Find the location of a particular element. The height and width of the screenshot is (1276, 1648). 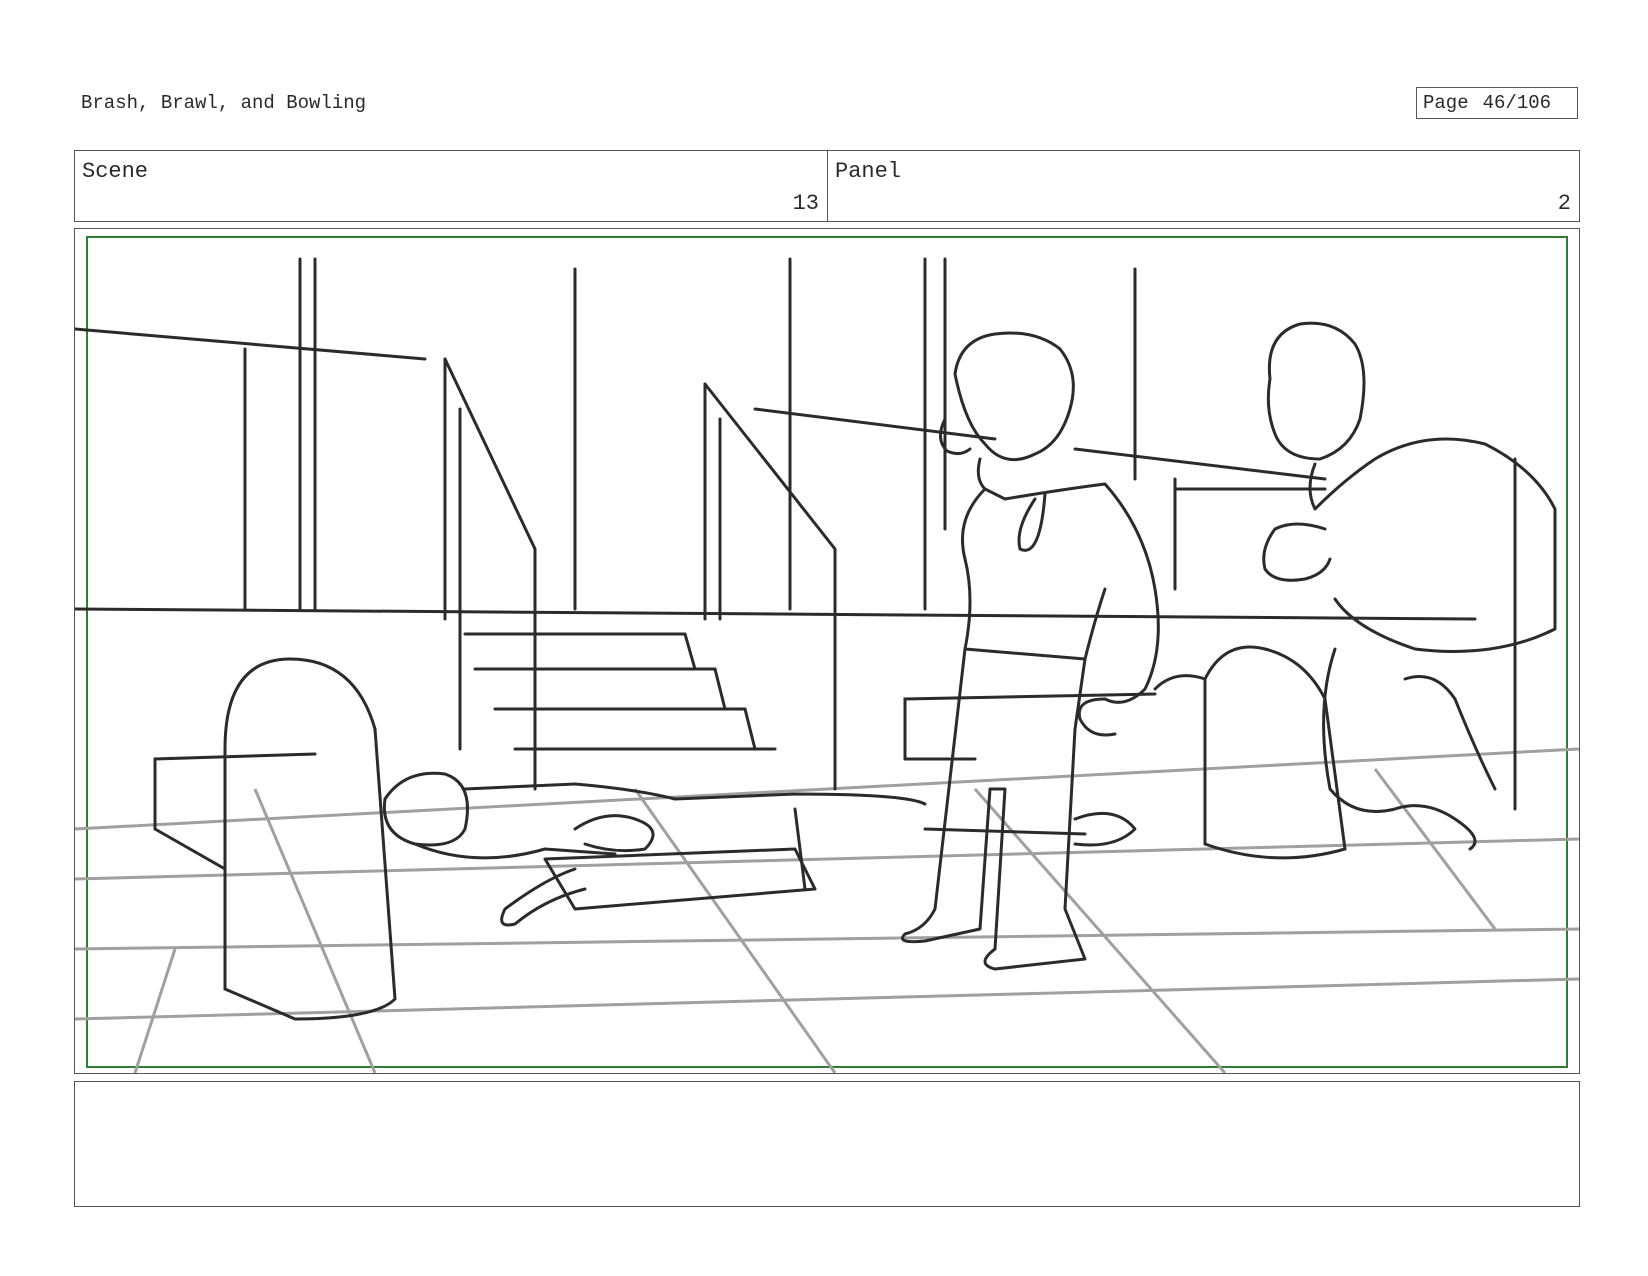

page-indicator: Page 46/106 is located at coordinates (1497, 103).